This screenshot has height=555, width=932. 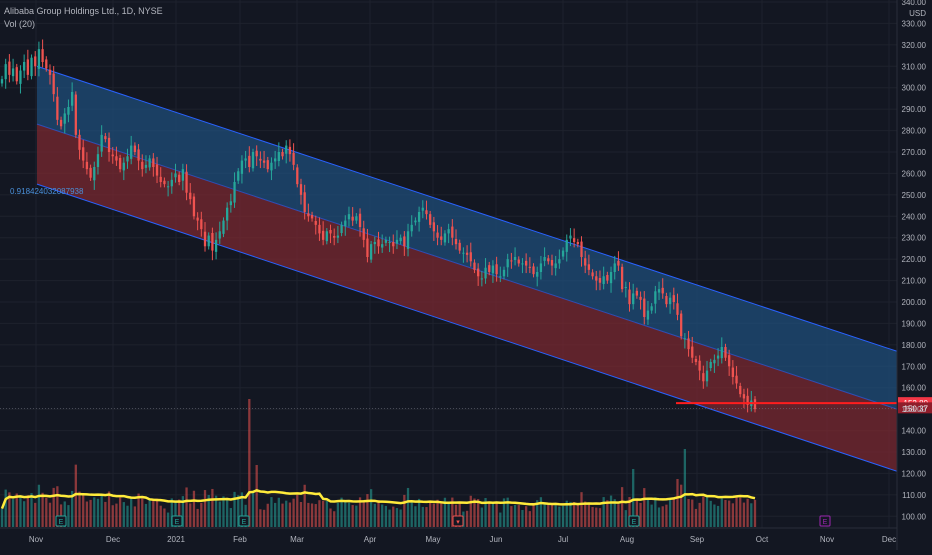 What do you see at coordinates (83, 11) in the screenshot?
I see `symbol-title: Alibaba Group Holdings Ltd., 1D, NYSE` at bounding box center [83, 11].